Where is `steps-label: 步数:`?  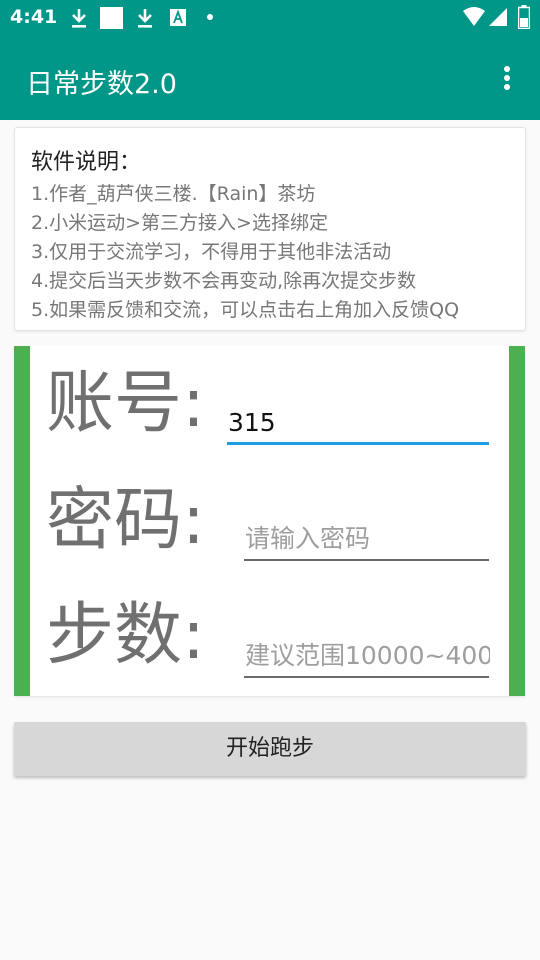 steps-label: 步数: is located at coordinates (125, 635).